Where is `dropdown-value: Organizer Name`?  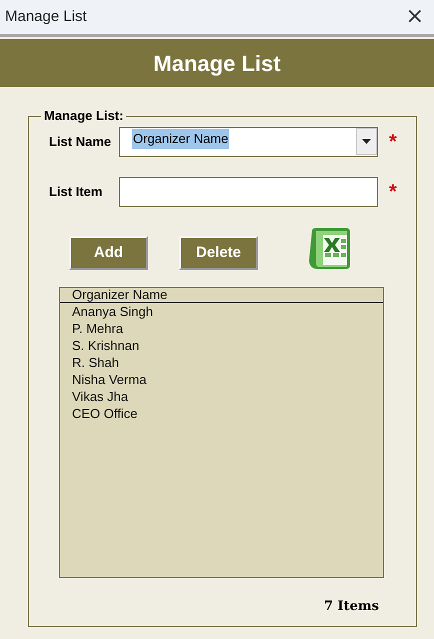 dropdown-value: Organizer Name is located at coordinates (181, 138).